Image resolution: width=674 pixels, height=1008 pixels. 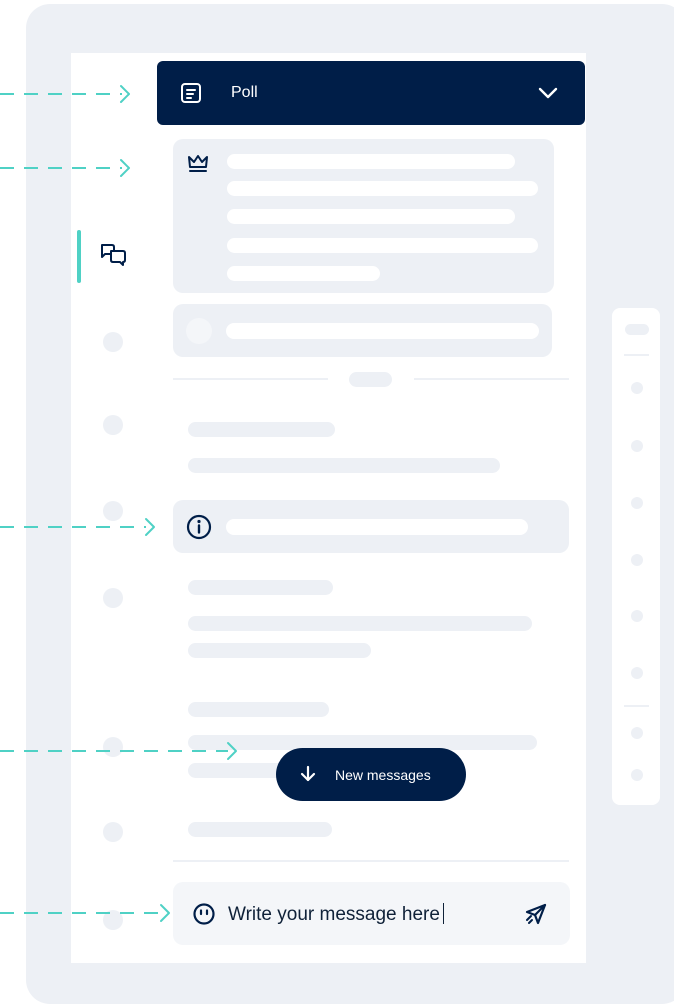 What do you see at coordinates (548, 93) in the screenshot?
I see `chevron-down-icon` at bounding box center [548, 93].